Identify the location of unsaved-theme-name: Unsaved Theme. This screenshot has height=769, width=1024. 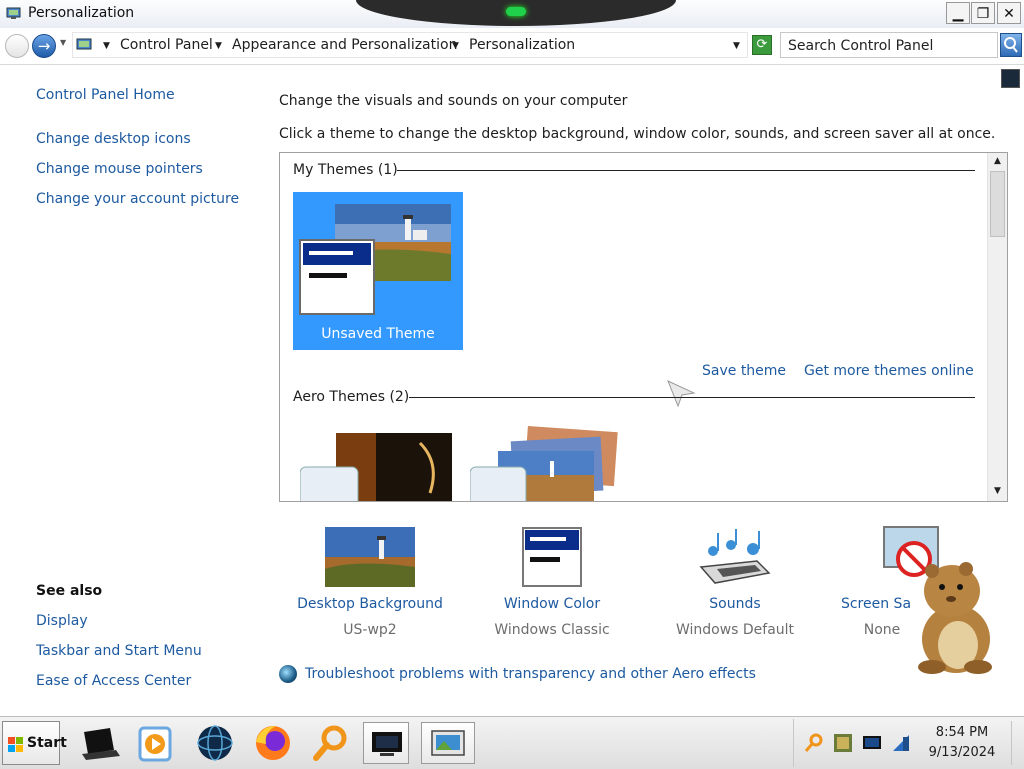
(378, 334).